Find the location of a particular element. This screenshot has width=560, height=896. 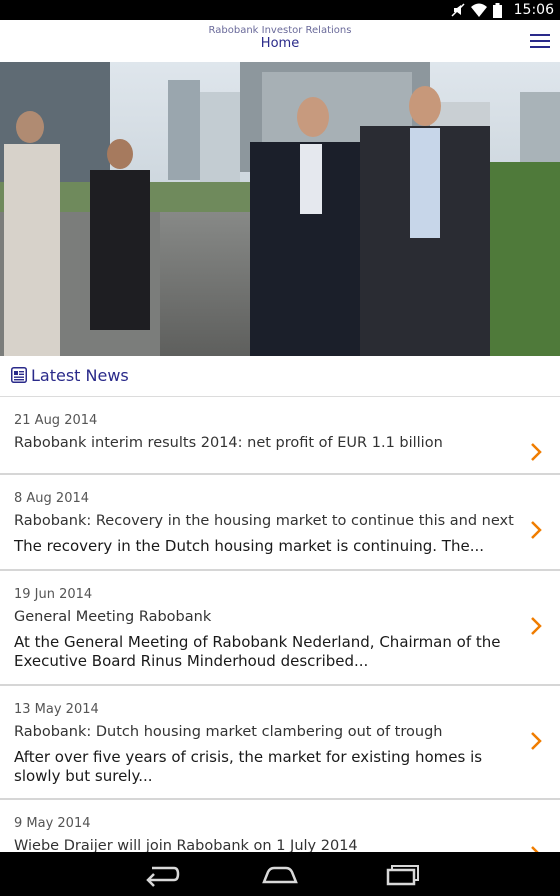

recent-apps-icon is located at coordinates (400, 874).